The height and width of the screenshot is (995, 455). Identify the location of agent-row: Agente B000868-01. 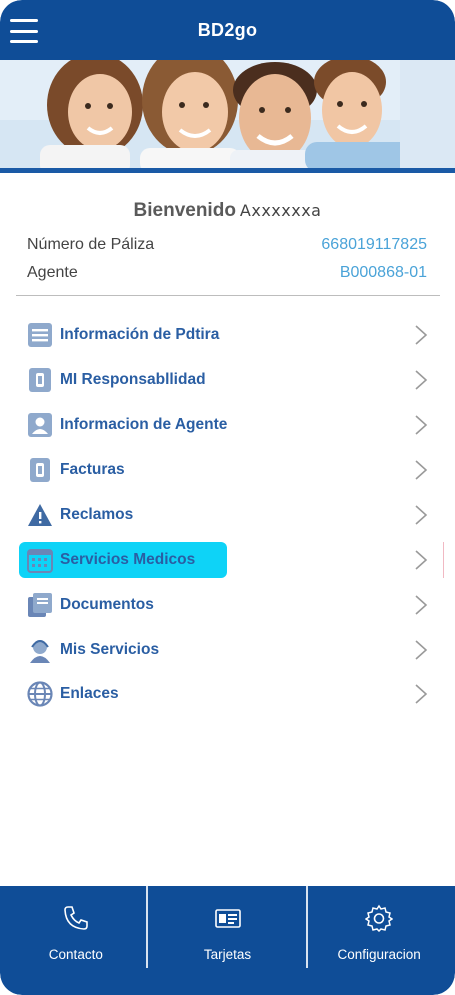
(227, 273).